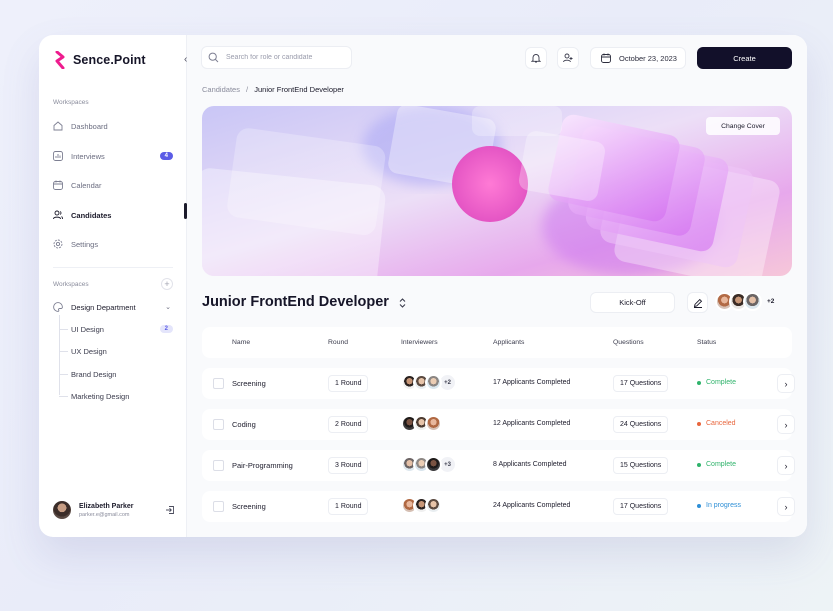 The height and width of the screenshot is (611, 833). What do you see at coordinates (89, 351) in the screenshot?
I see `sub-item-label: UX Design` at bounding box center [89, 351].